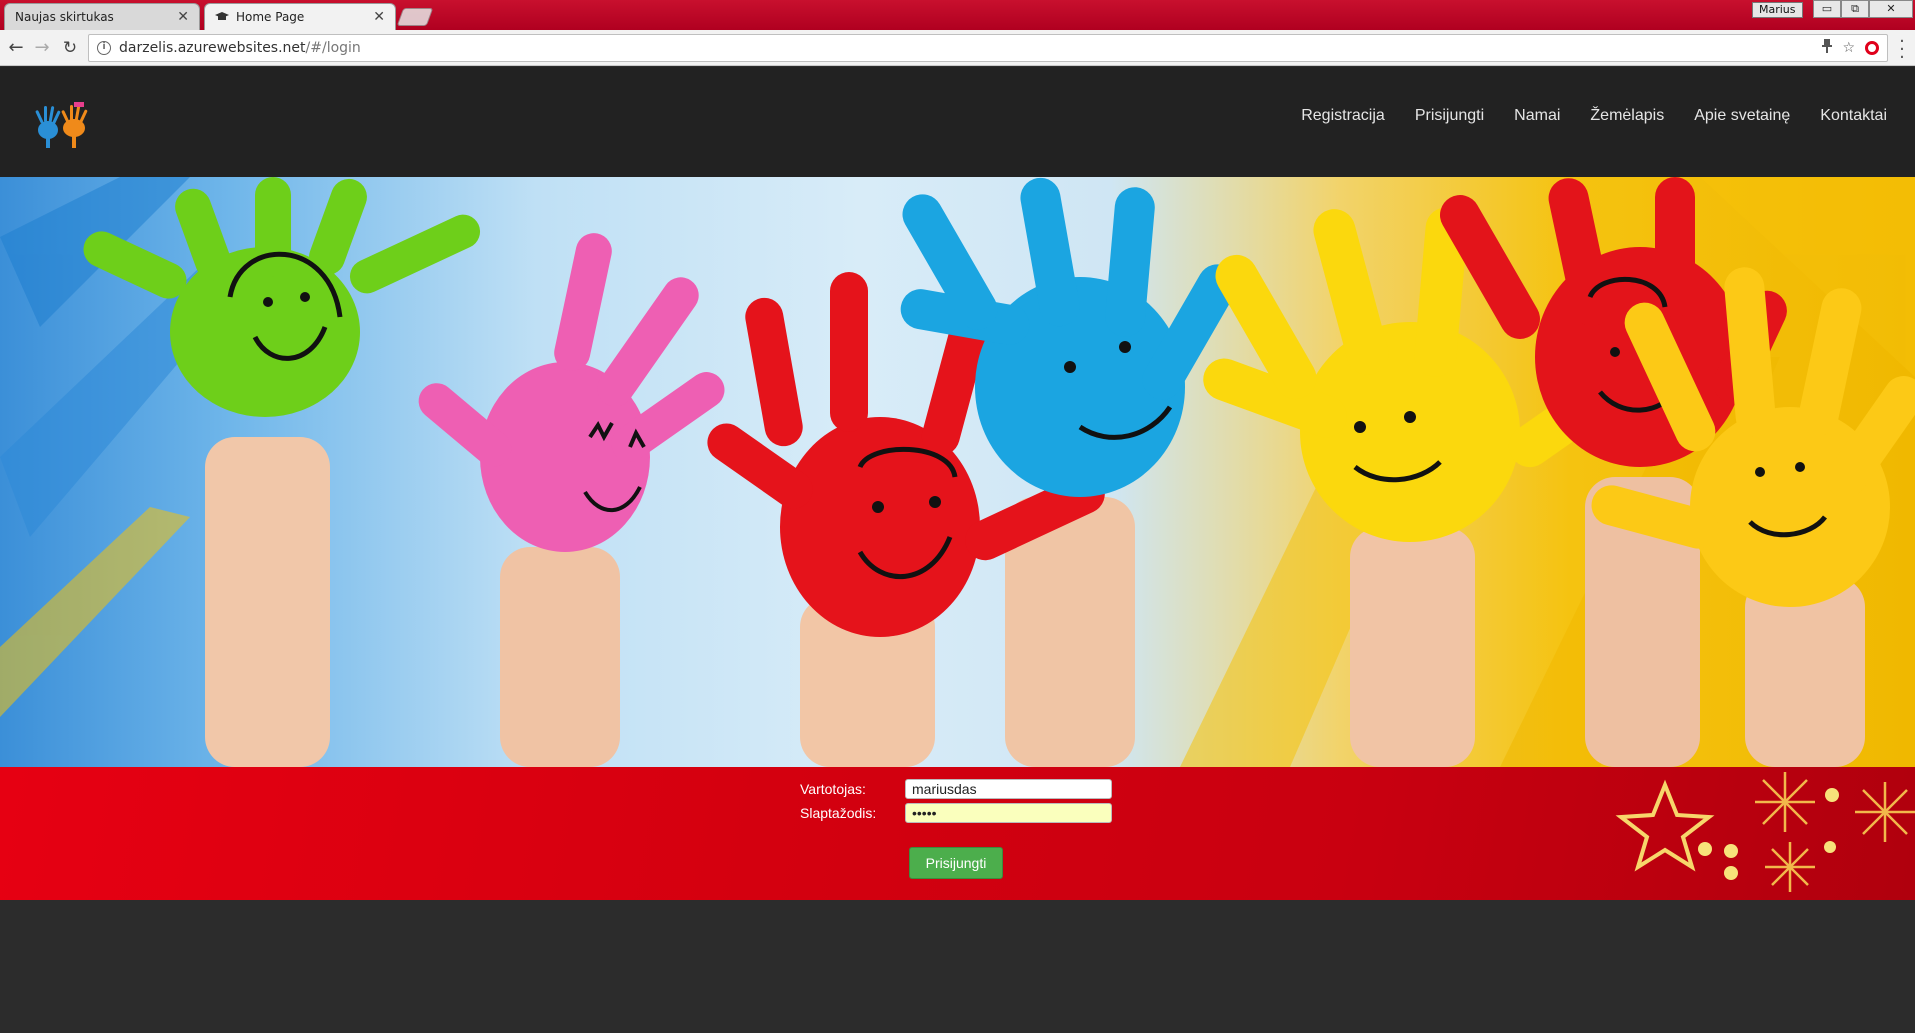 The width and height of the screenshot is (1915, 1033). I want to click on username-label: Vartotojas:, so click(833, 789).